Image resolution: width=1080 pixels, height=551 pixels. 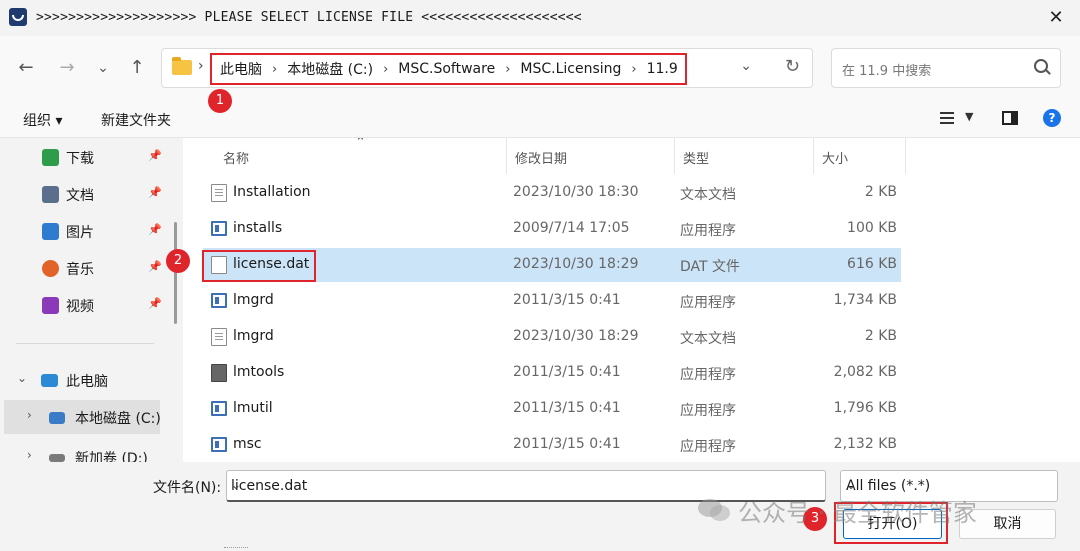 I want to click on file-size: 2,082 KB, so click(x=865, y=372).